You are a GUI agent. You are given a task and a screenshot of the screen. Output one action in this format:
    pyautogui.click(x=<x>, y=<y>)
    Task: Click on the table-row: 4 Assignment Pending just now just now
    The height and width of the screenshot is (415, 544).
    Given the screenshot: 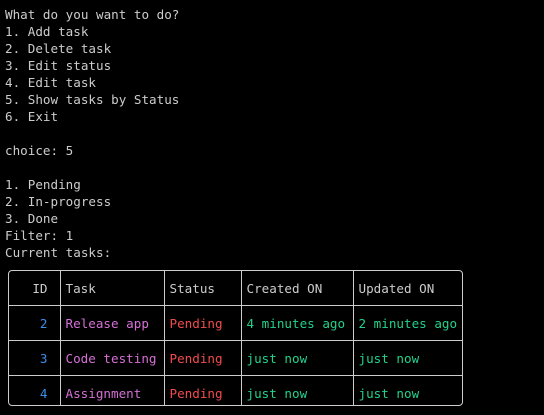 What is the action you would take?
    pyautogui.click(x=235, y=390)
    